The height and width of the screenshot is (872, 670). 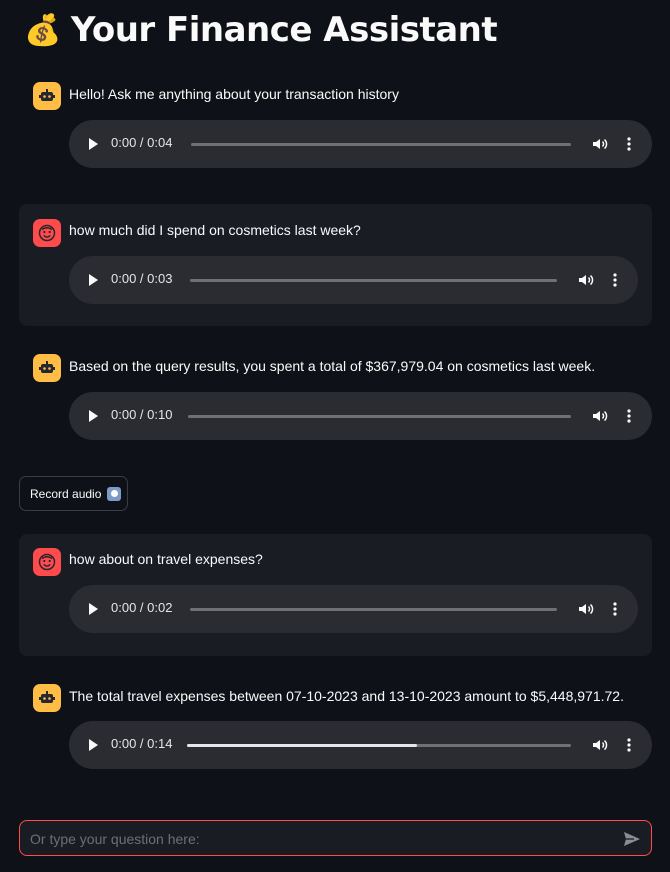 I want to click on page-title: 💰 Your Finance Assistant, so click(x=261, y=30).